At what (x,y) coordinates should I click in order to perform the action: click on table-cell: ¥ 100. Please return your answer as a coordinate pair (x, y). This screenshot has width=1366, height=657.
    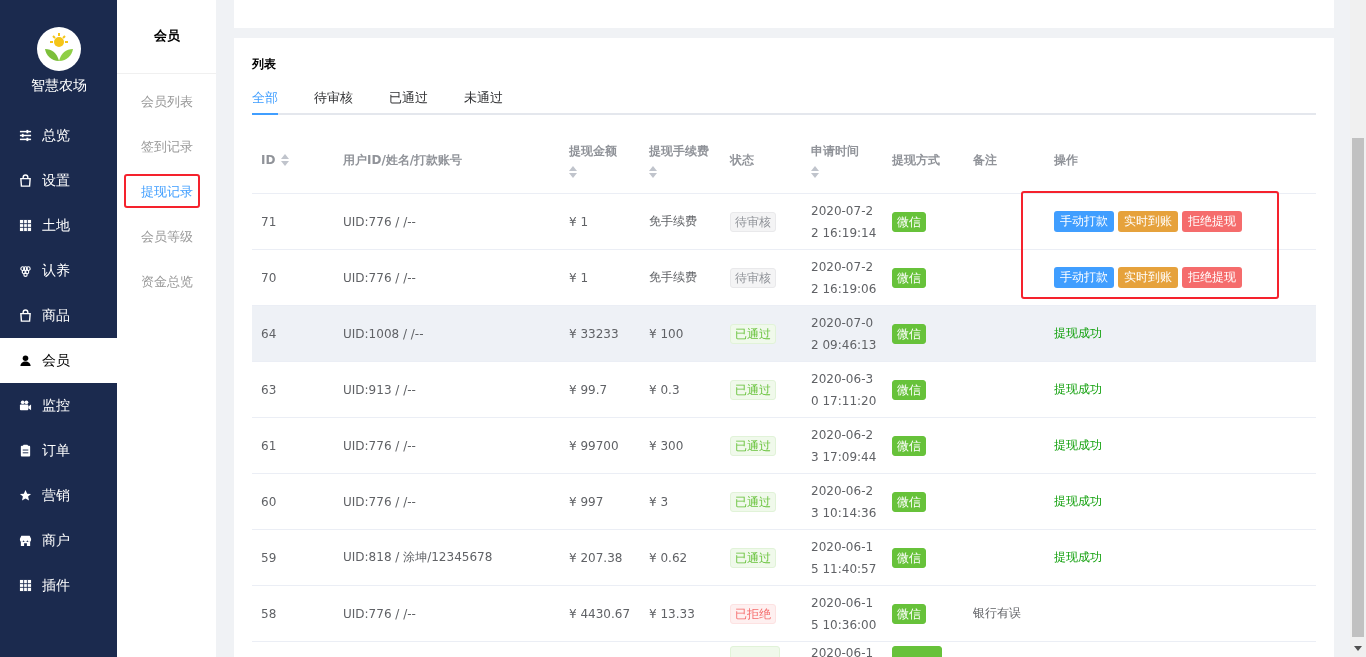
    Looking at the image, I should click on (666, 333).